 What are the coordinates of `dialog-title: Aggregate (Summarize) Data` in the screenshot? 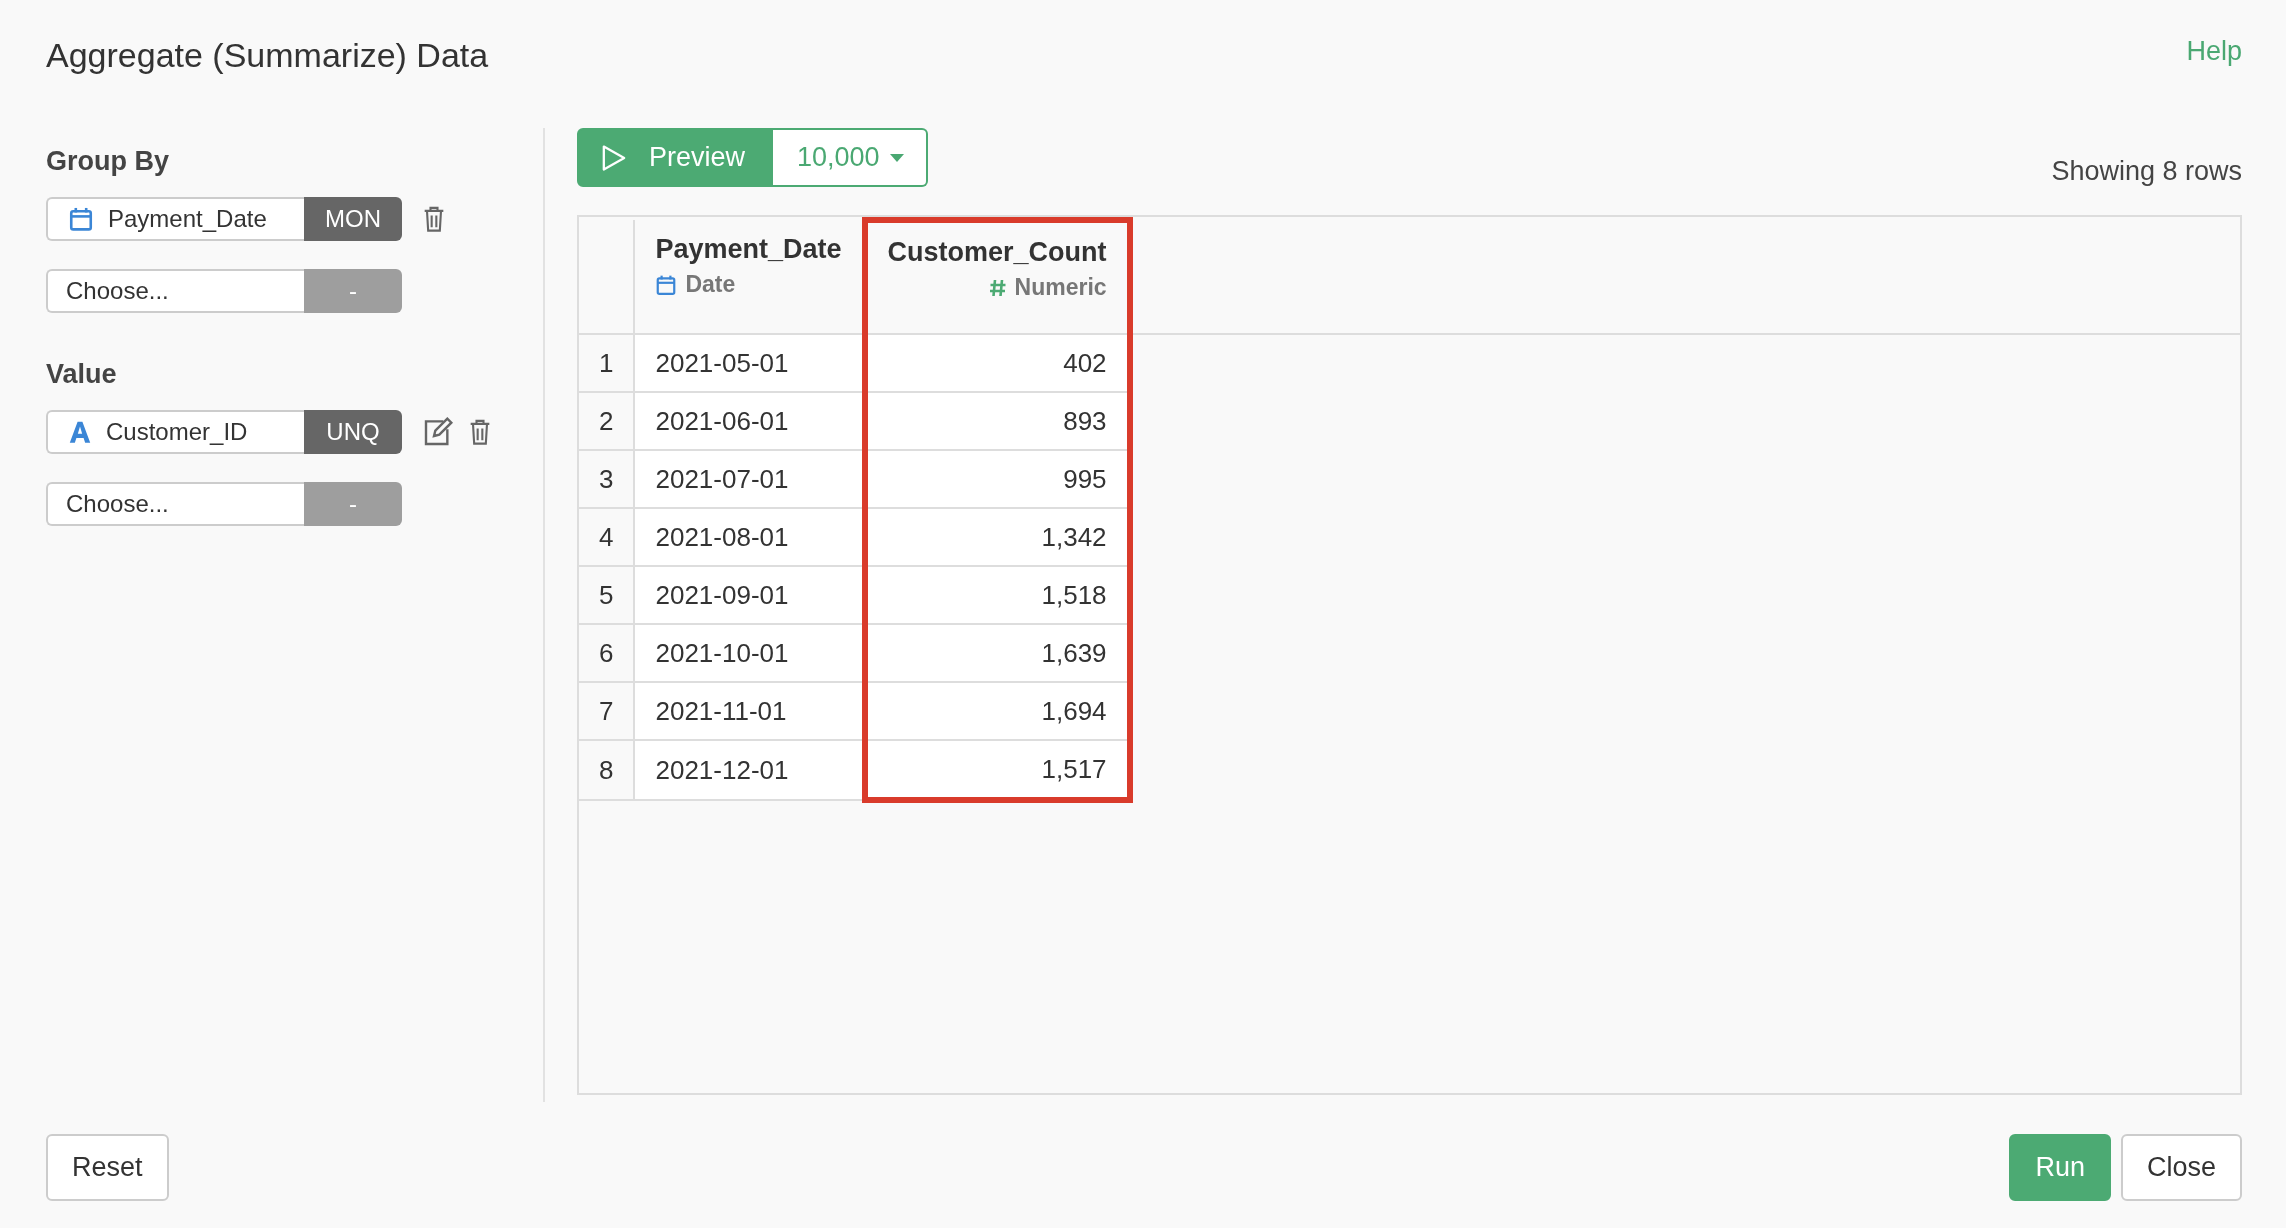 It's located at (267, 55).